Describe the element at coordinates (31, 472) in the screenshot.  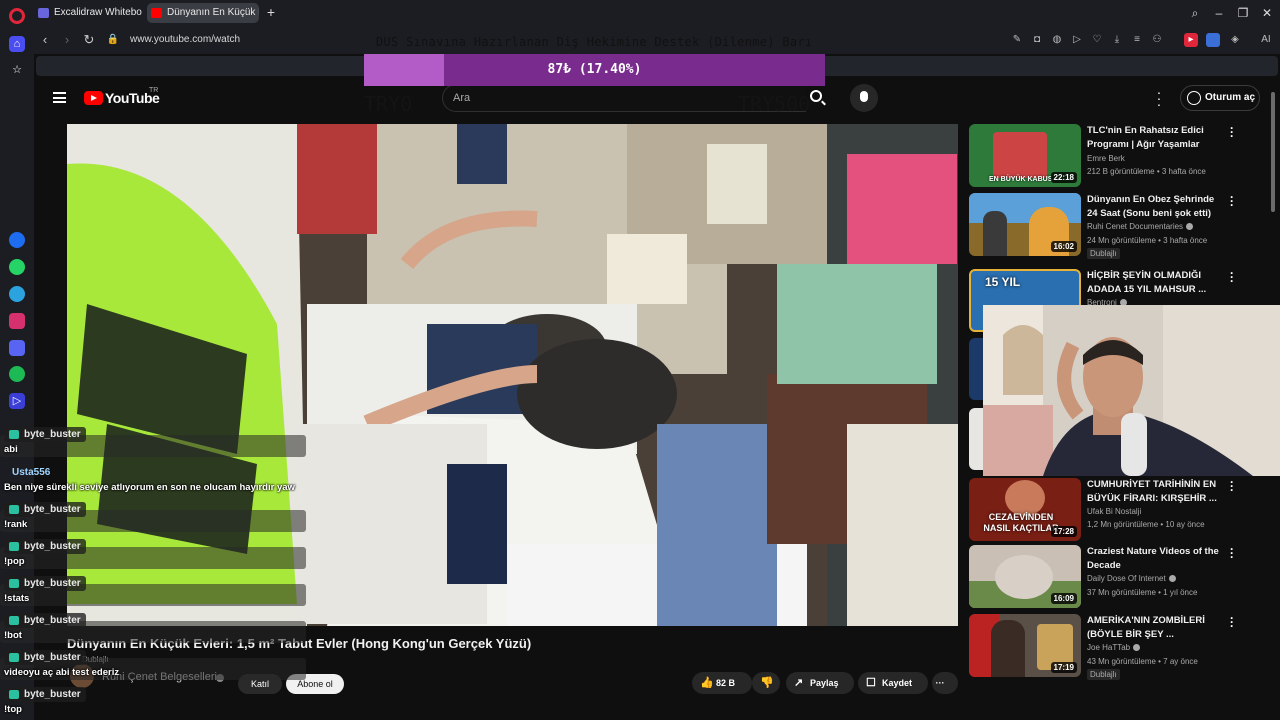
I see `chat-username-text: Usta556` at that location.